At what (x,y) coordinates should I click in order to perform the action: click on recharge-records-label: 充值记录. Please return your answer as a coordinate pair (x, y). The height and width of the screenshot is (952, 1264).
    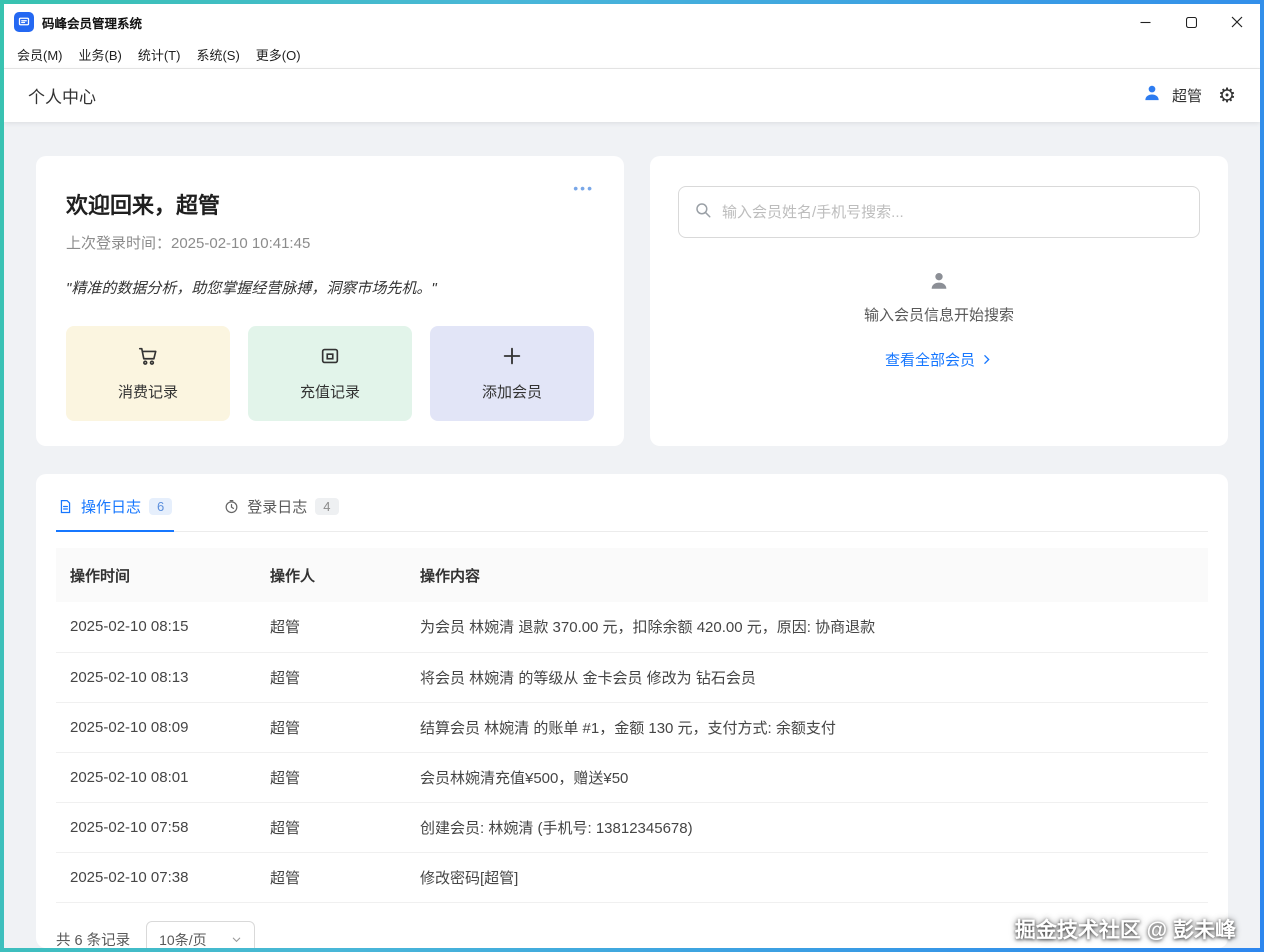
    Looking at the image, I should click on (329, 392).